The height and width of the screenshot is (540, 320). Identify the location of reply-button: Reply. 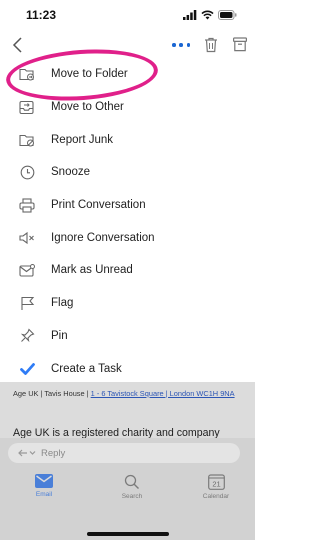
(124, 453).